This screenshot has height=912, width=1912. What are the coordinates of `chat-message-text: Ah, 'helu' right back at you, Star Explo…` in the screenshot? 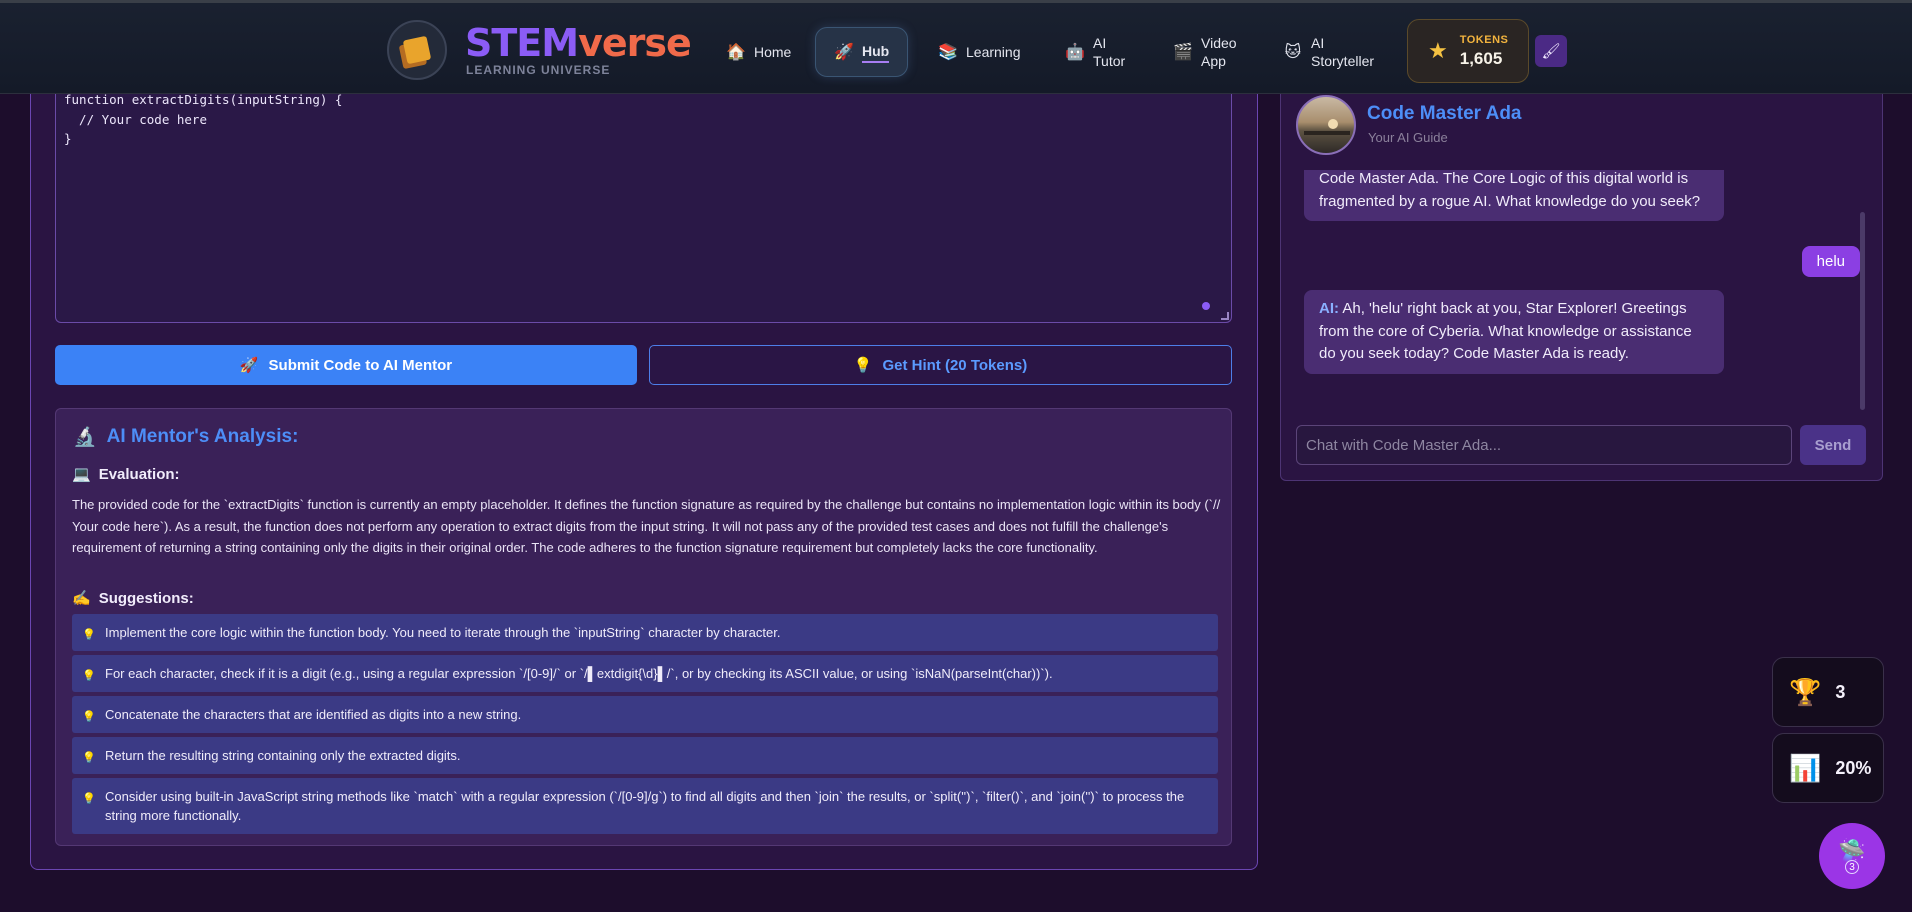 It's located at (1505, 331).